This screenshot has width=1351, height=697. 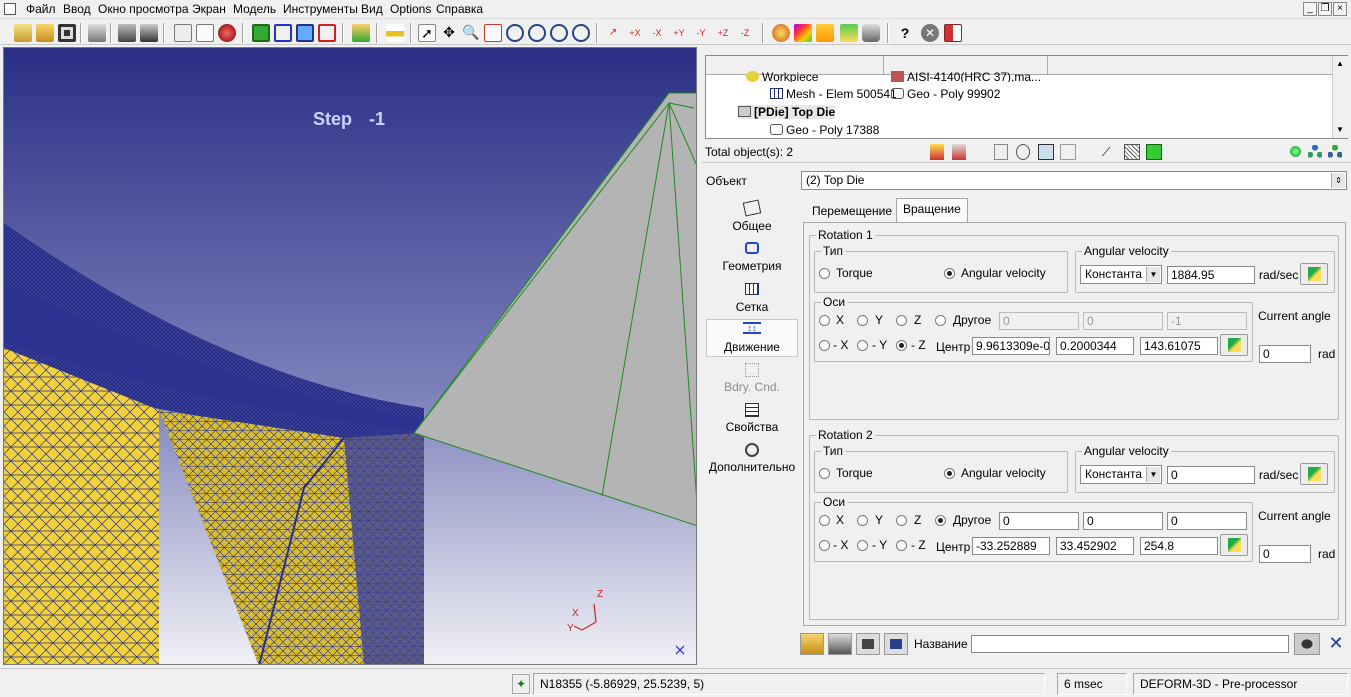 What do you see at coordinates (205, 33) in the screenshot?
I see `fit-icon` at bounding box center [205, 33].